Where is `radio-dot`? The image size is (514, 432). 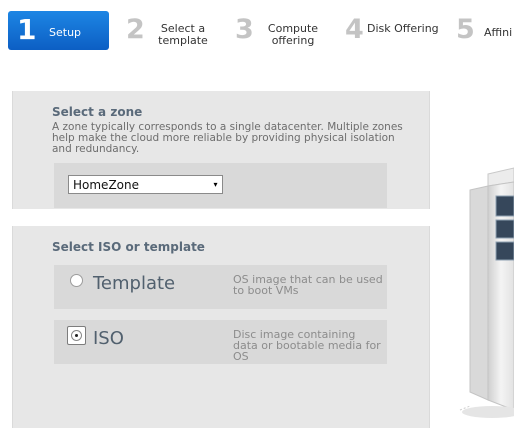 radio-dot is located at coordinates (76, 335).